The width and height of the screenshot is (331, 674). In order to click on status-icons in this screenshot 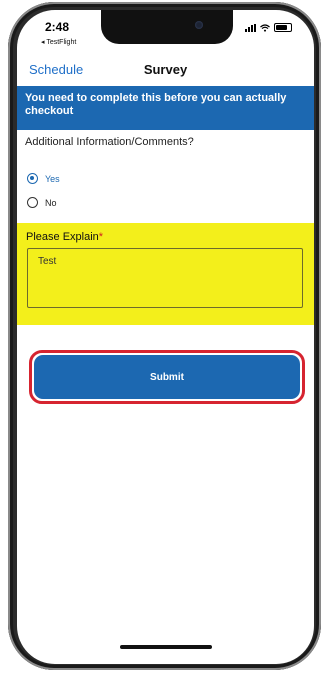, I will do `click(268, 27)`.